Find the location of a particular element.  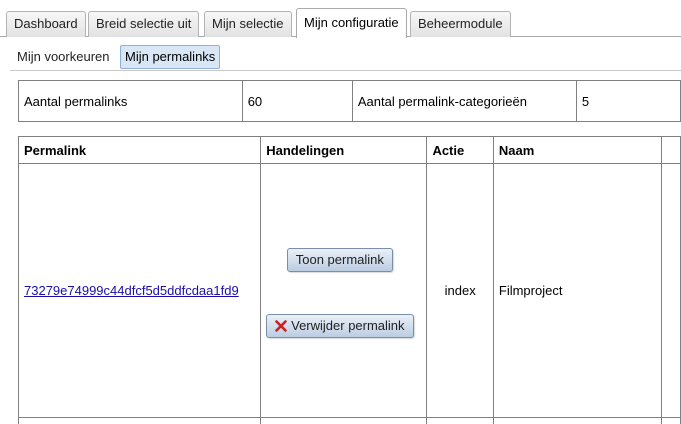

red-x-icon is located at coordinates (281, 325).